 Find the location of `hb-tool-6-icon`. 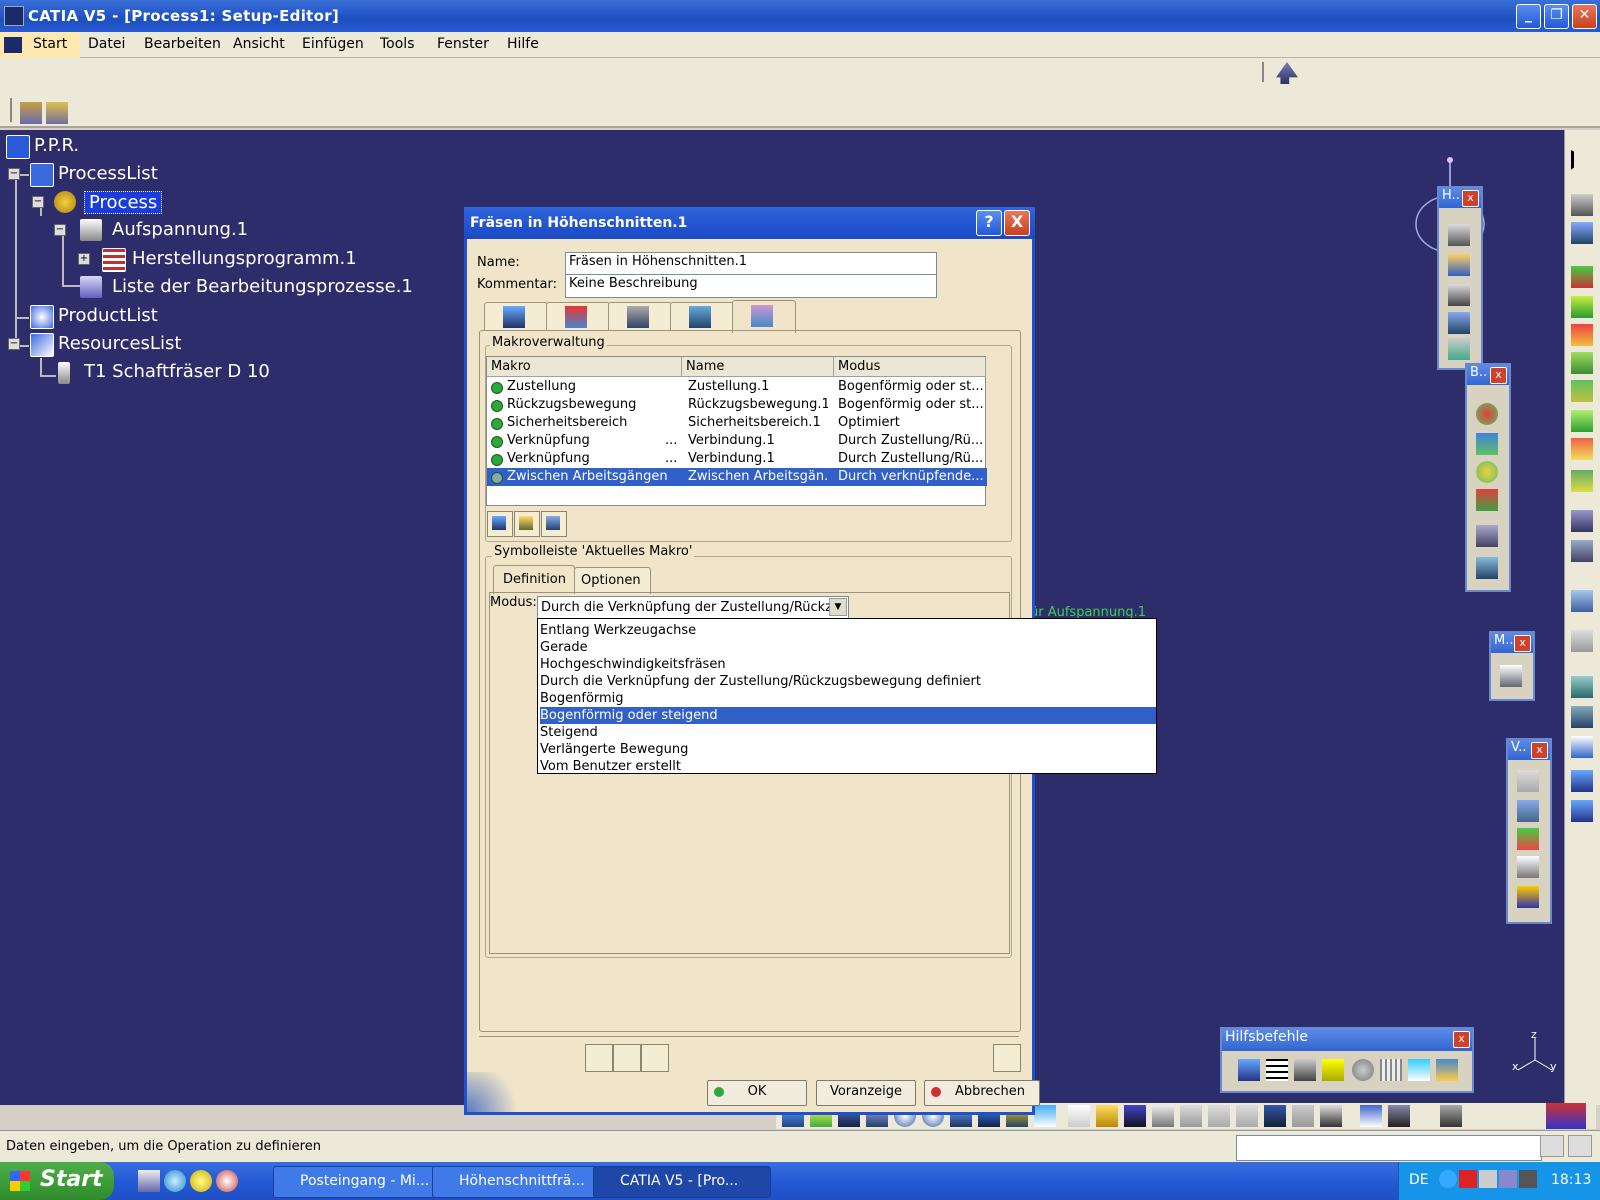

hb-tool-6-icon is located at coordinates (1391, 1070).